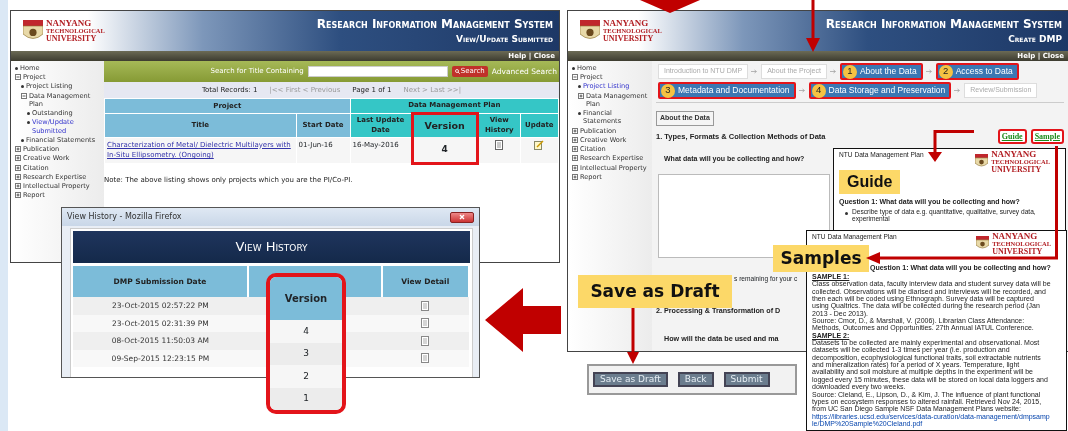 The height and width of the screenshot is (431, 1068). What do you see at coordinates (124, 217) in the screenshot?
I see `window-title: View History - Mozilla Firefox` at bounding box center [124, 217].